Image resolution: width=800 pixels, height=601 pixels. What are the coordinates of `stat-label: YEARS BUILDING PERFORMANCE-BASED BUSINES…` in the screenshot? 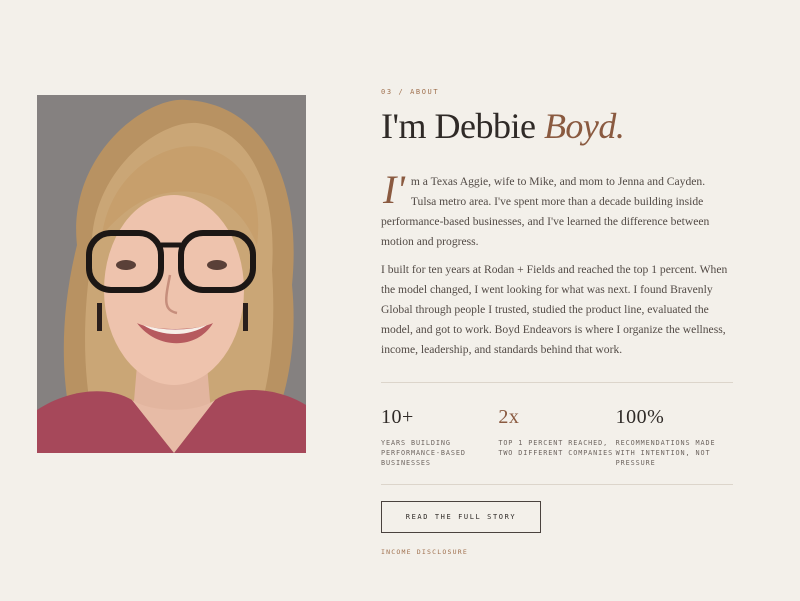 It's located at (423, 453).